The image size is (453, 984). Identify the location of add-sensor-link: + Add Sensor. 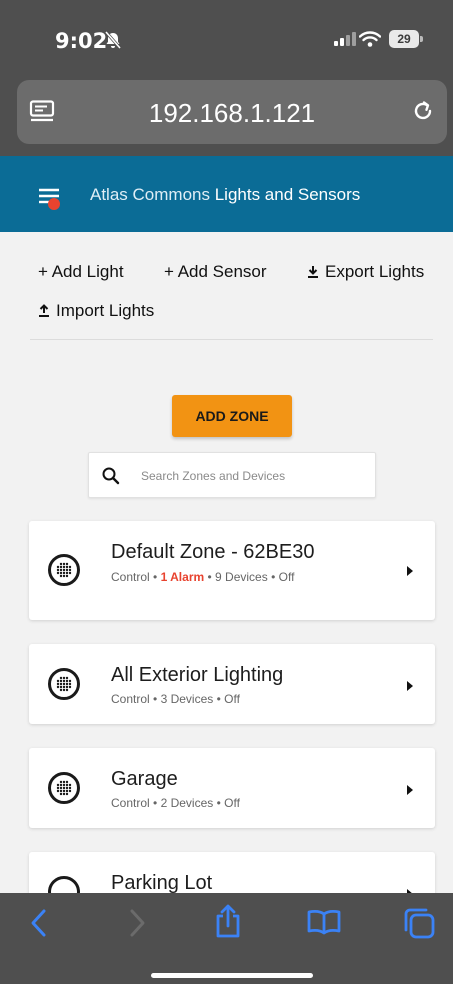
(215, 272).